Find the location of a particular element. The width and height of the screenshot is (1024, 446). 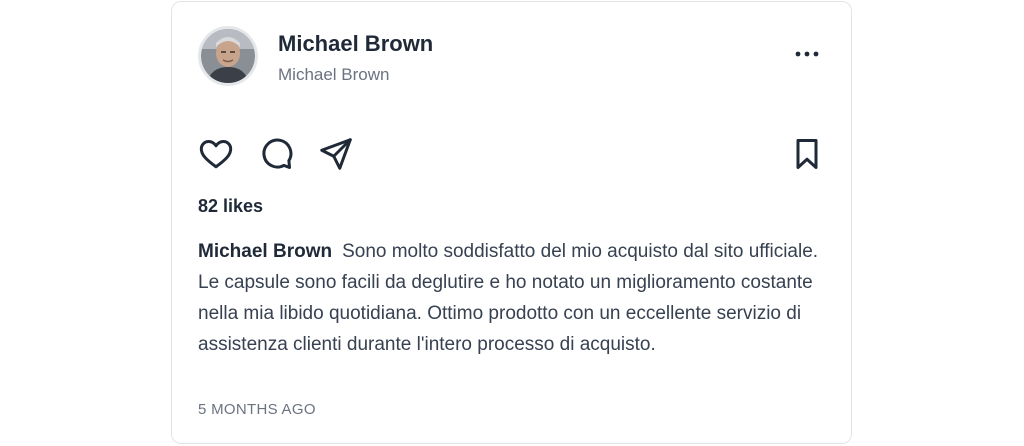

send-icon is located at coordinates (336, 154).